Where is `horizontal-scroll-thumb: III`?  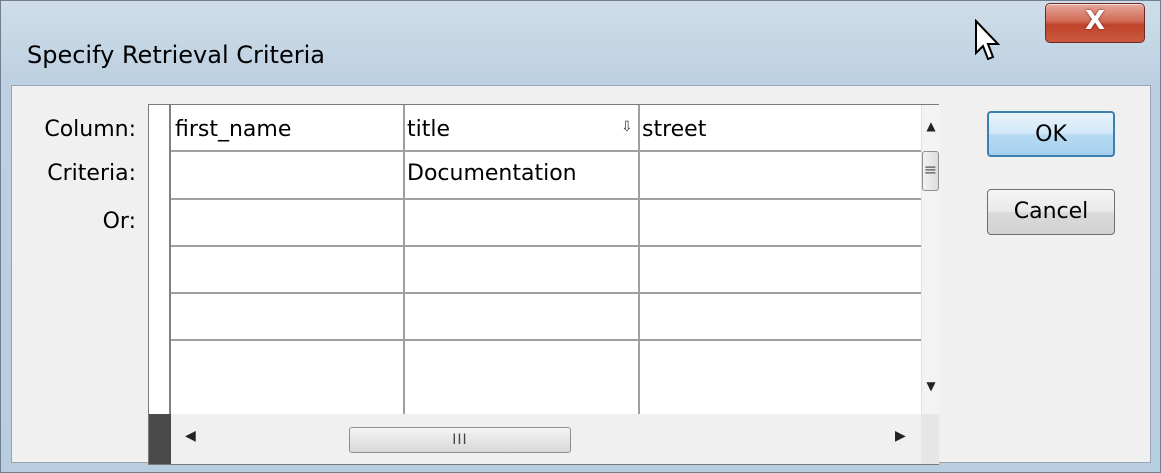
horizontal-scroll-thumb: III is located at coordinates (460, 440).